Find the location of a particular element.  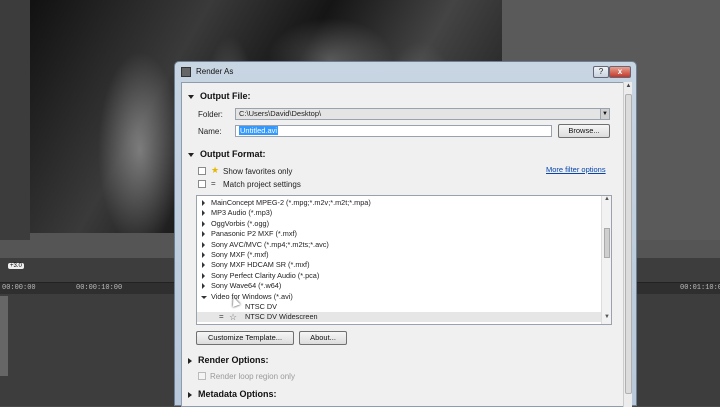

render-options-heading: Render Options: is located at coordinates (228, 360).